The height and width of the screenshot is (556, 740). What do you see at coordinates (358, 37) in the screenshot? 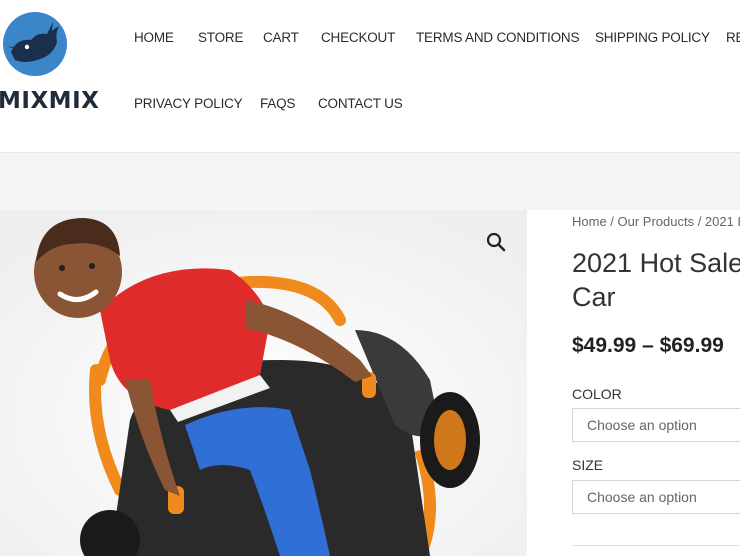
I see `nav-checkout: CHECKOUT` at bounding box center [358, 37].